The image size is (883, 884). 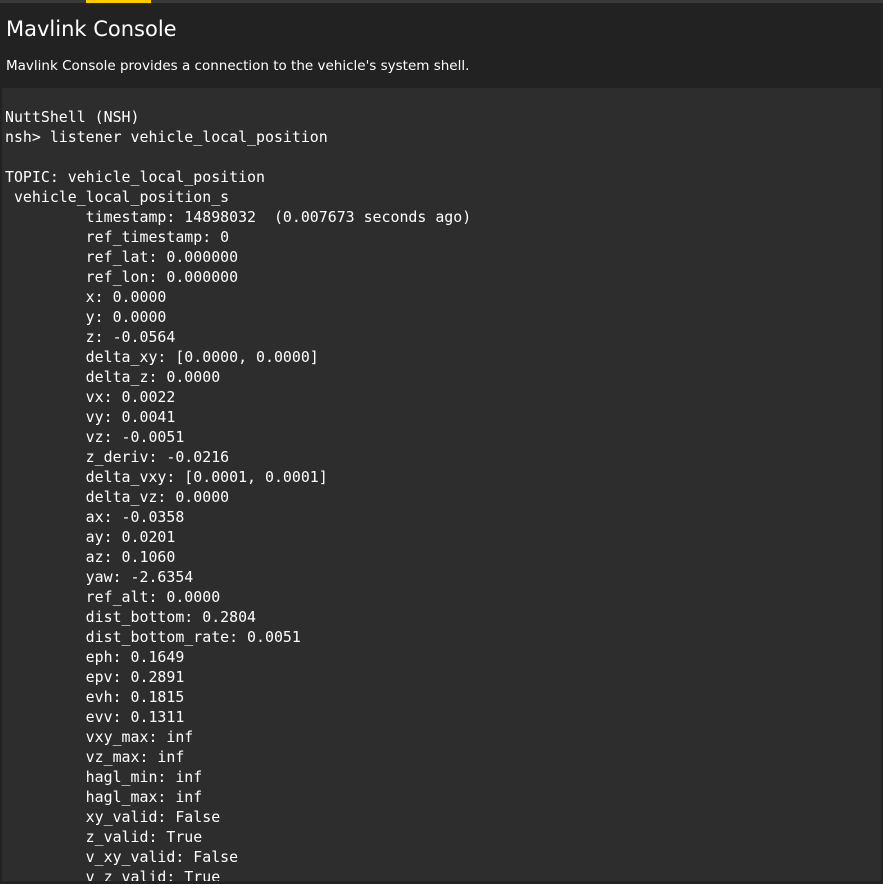 What do you see at coordinates (90, 557) in the screenshot?
I see `console-line: az: 0.1060` at bounding box center [90, 557].